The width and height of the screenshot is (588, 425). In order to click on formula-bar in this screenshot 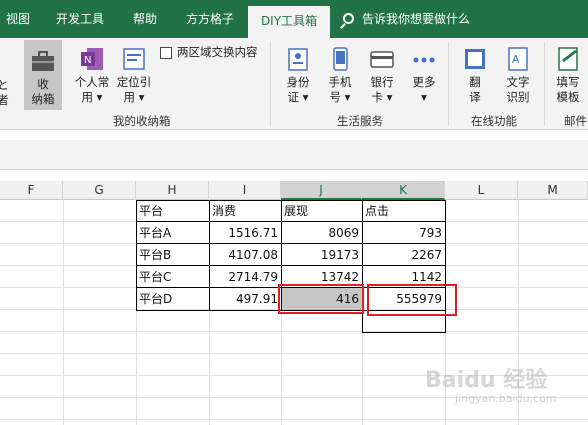, I will do `click(294, 155)`.